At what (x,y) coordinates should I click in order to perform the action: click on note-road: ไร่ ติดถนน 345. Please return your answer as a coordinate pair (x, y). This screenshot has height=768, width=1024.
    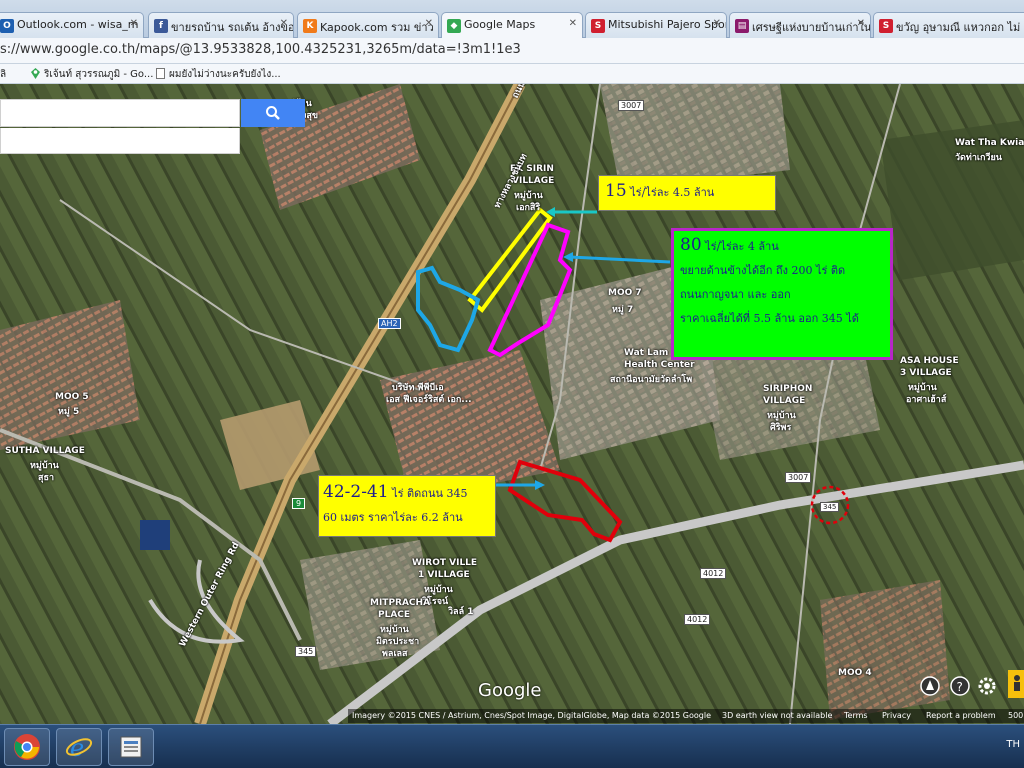
    Looking at the image, I should click on (428, 493).